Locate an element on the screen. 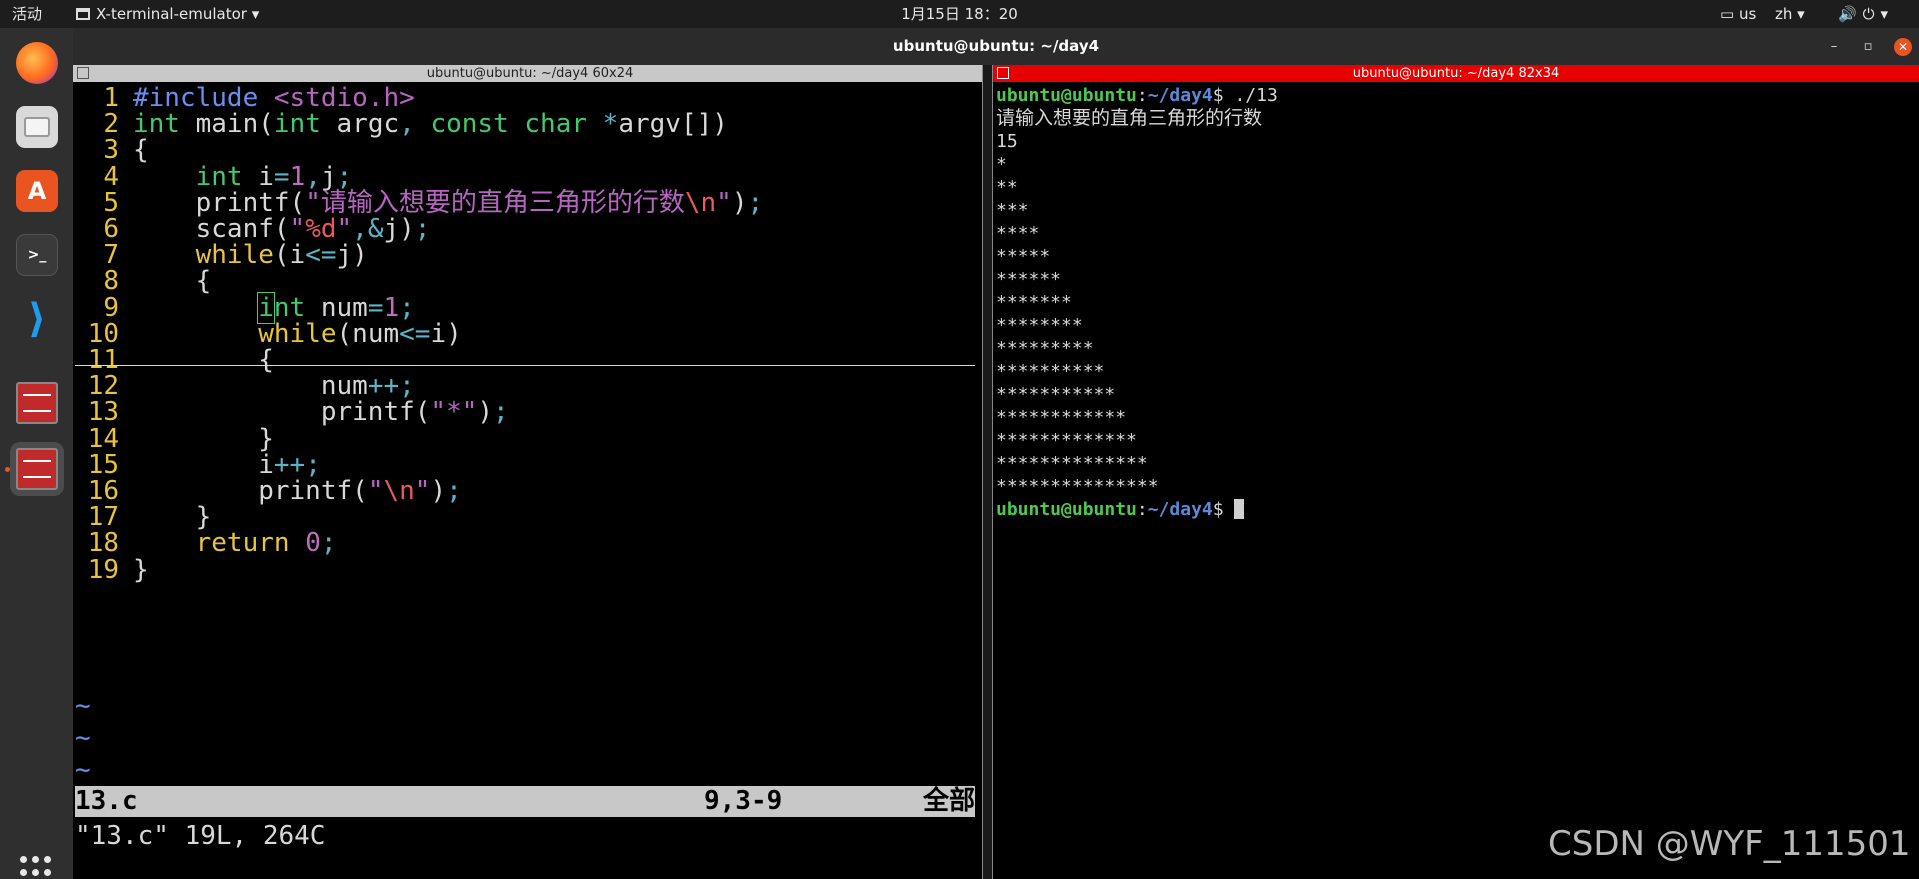 The height and width of the screenshot is (879, 1919). input-method-indicator: zh ▾ is located at coordinates (1790, 14).